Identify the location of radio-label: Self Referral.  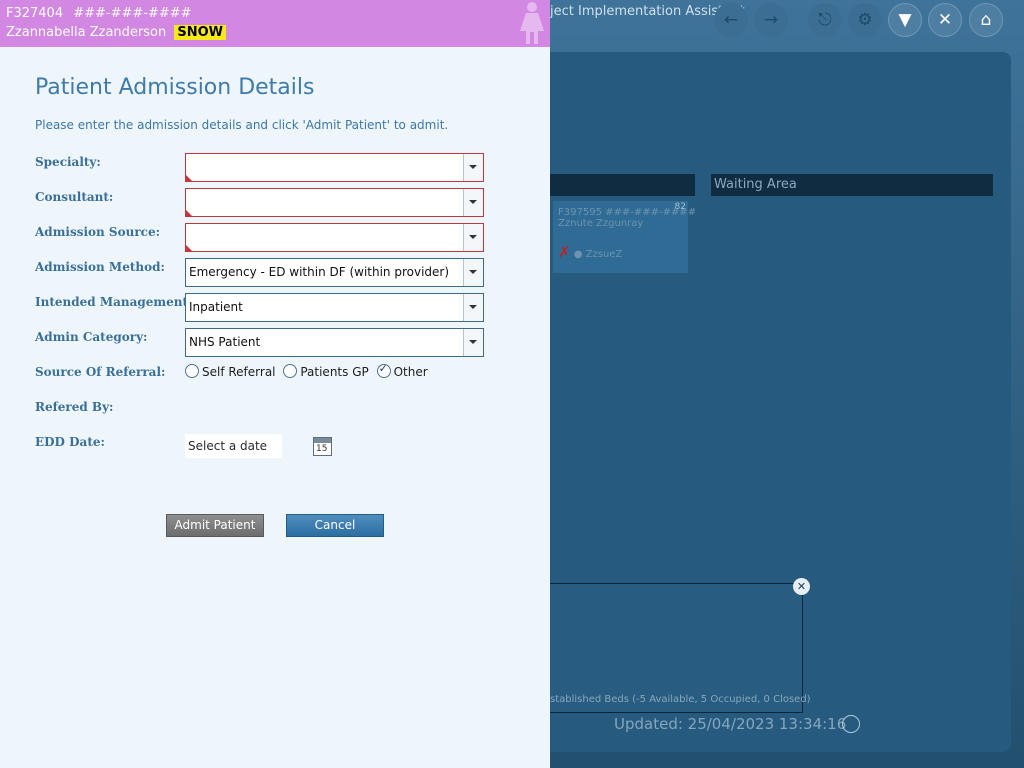
(239, 372).